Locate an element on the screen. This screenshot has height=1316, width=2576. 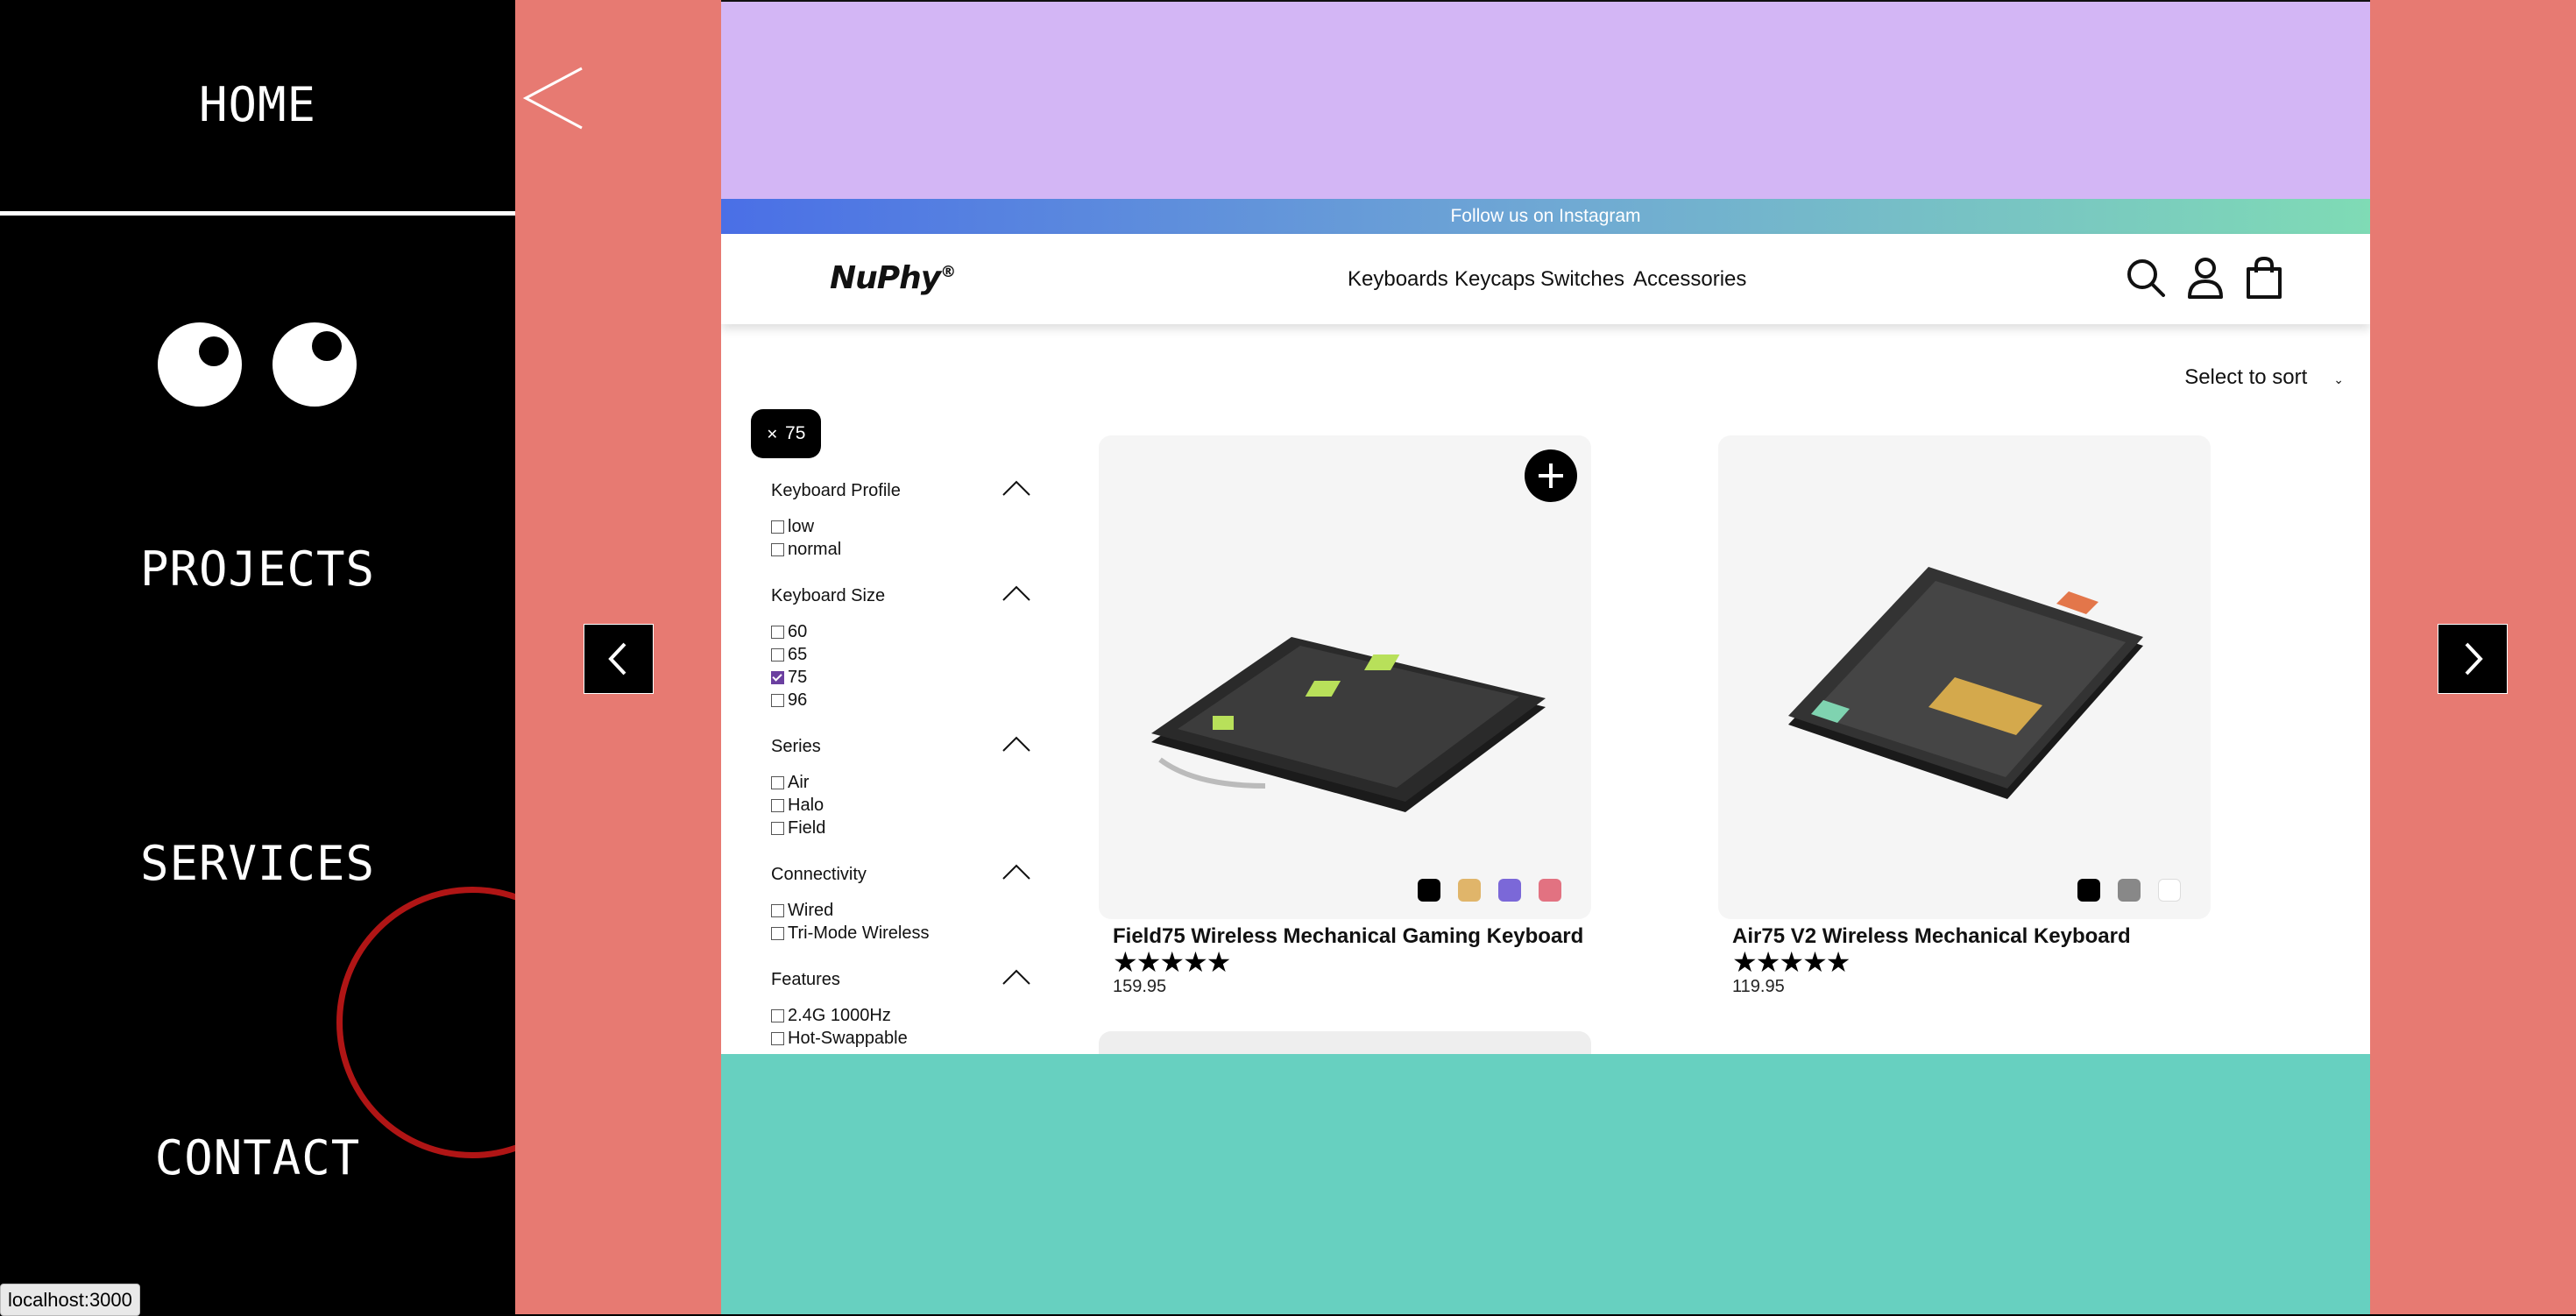
nav-projects-link: PROJECTS is located at coordinates (257, 569).